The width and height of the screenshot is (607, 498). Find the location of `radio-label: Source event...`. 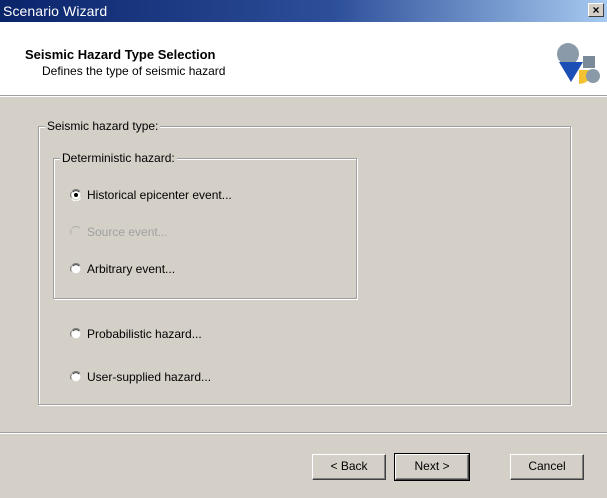

radio-label: Source event... is located at coordinates (127, 232).